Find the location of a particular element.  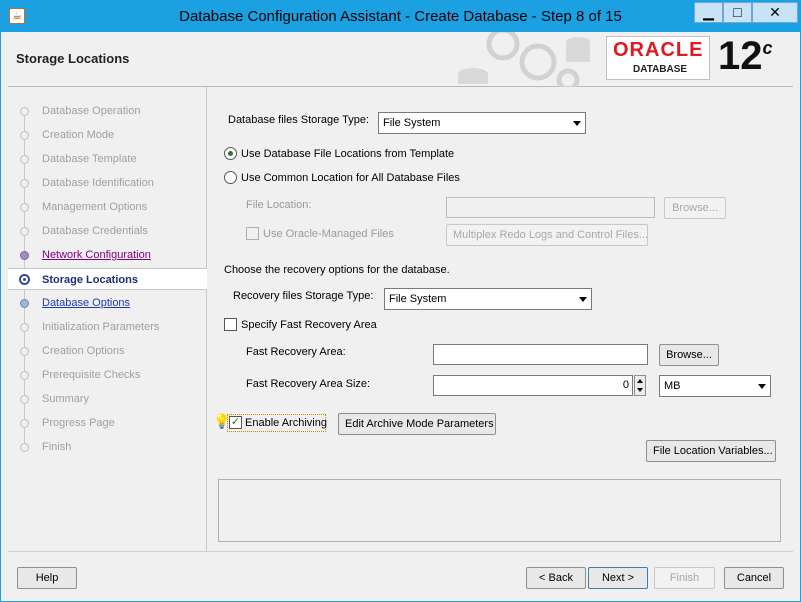

lightbulb-hint-icon: 💡 is located at coordinates (221, 421).